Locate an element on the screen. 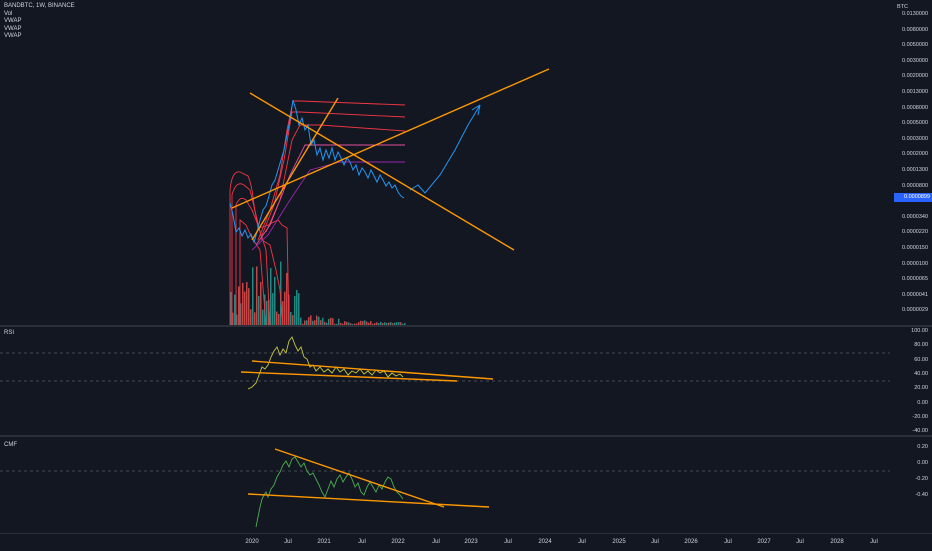 This screenshot has height=551, width=932. rsi-label: 20.00 is located at coordinates (921, 388).